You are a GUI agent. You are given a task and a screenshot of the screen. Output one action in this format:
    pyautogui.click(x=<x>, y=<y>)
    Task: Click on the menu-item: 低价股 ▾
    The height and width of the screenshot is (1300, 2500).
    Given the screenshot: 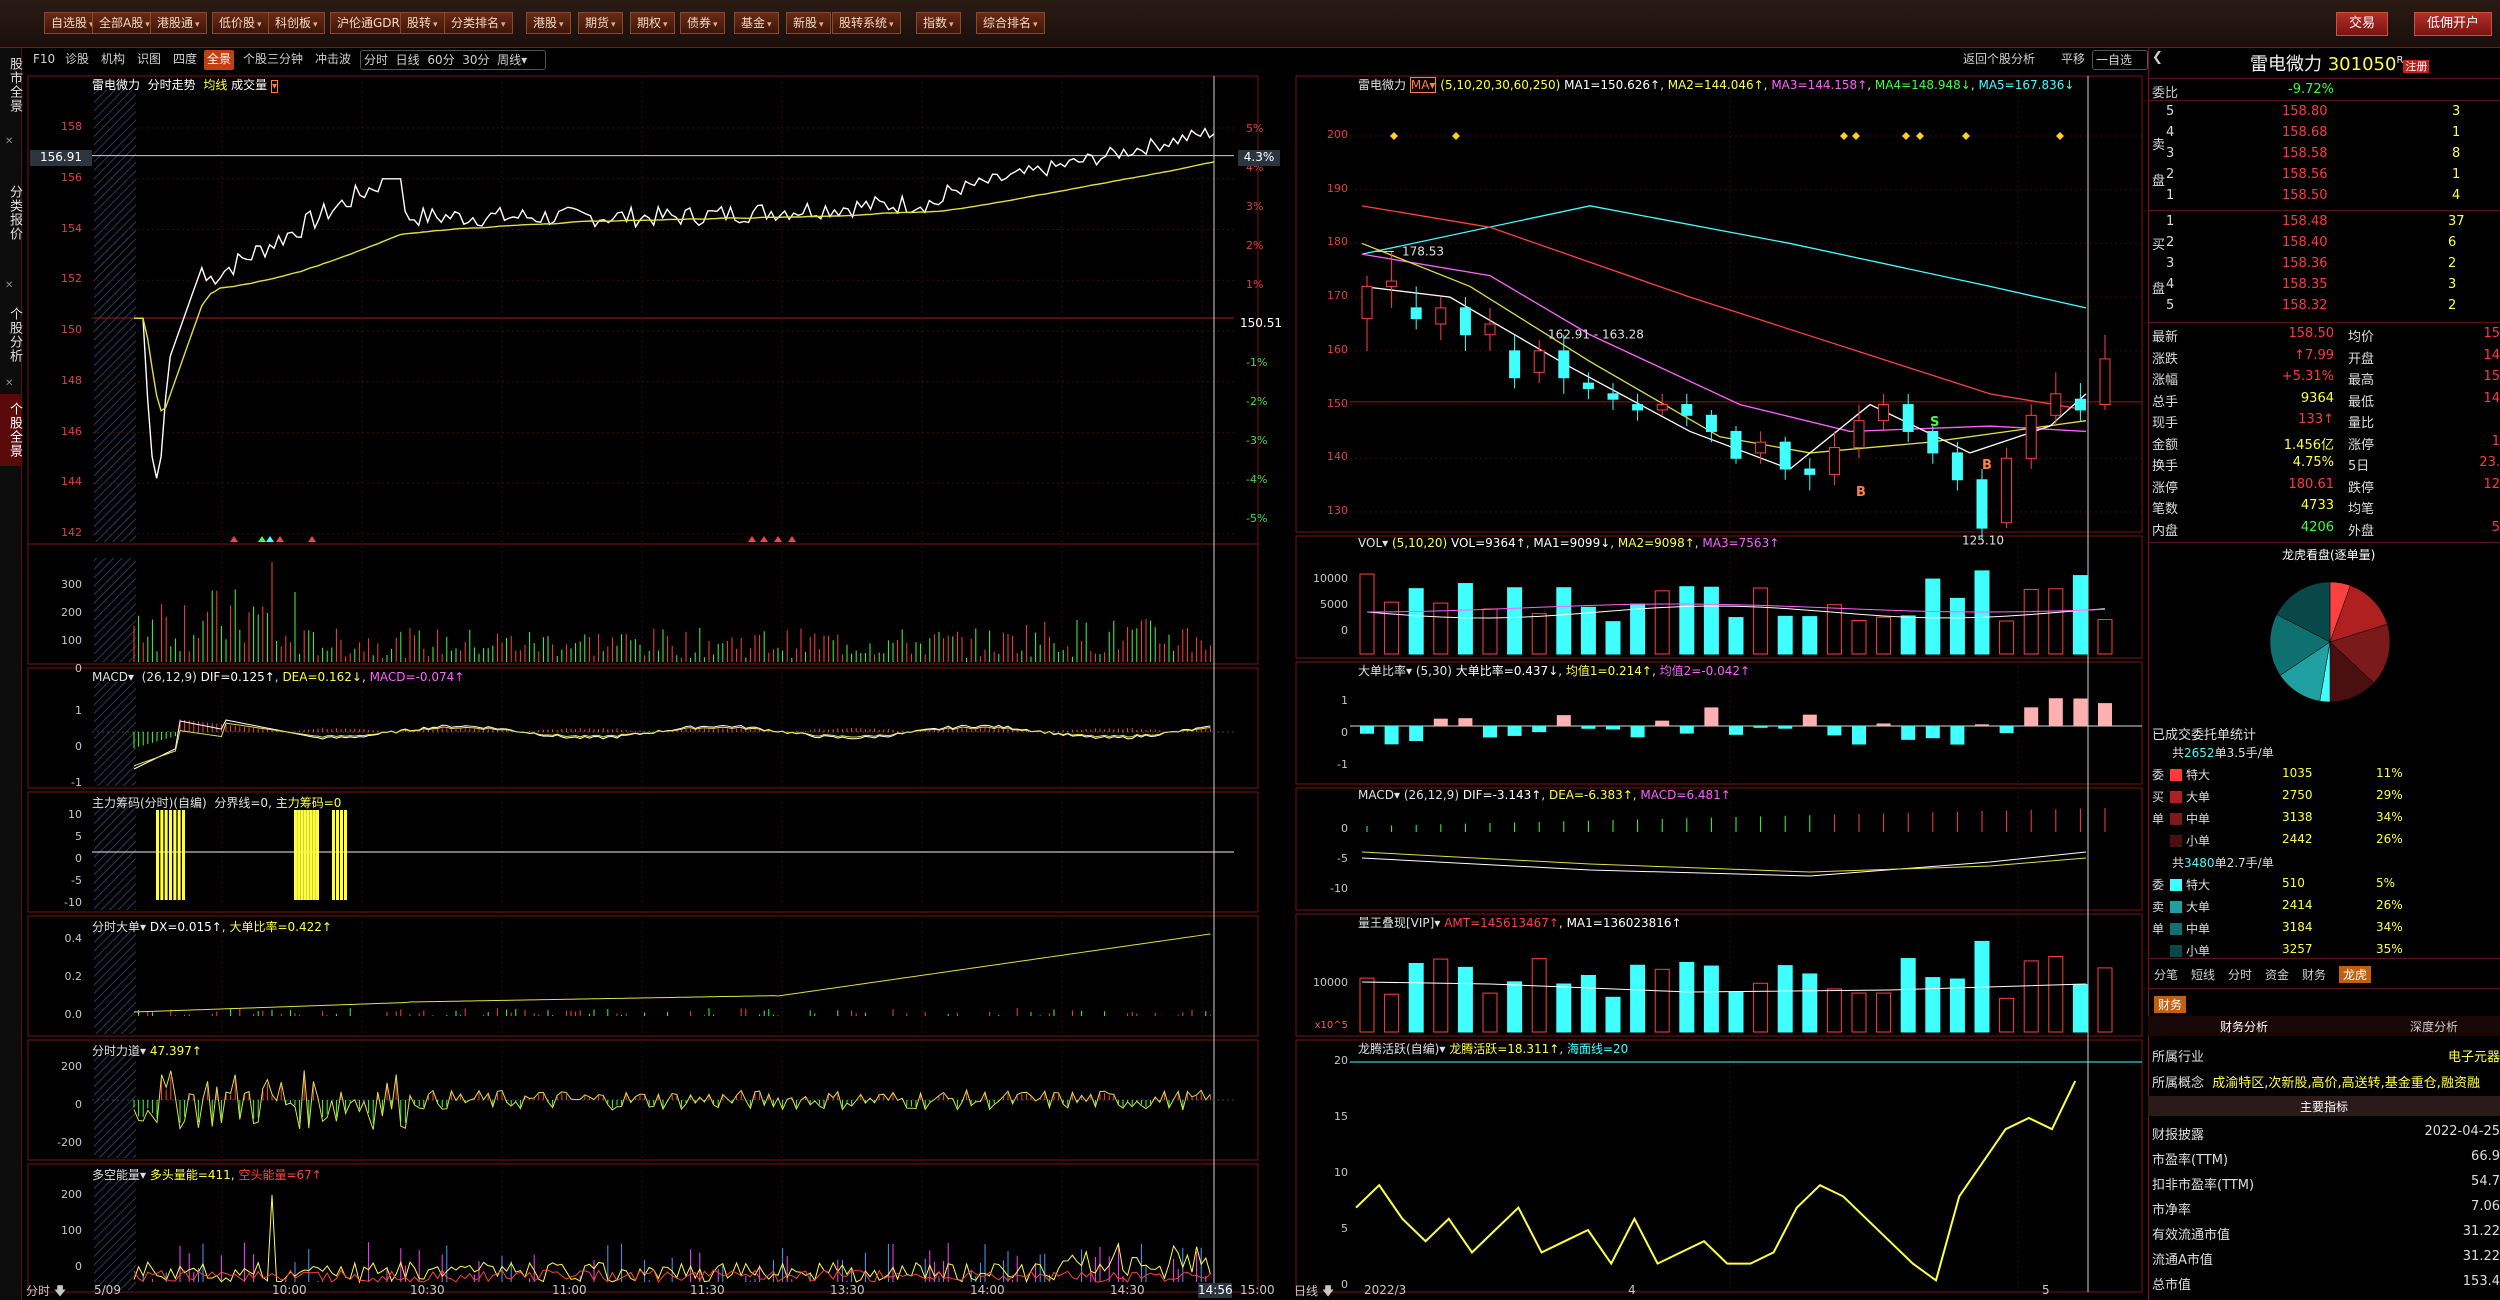 What is the action you would take?
    pyautogui.click(x=240, y=23)
    